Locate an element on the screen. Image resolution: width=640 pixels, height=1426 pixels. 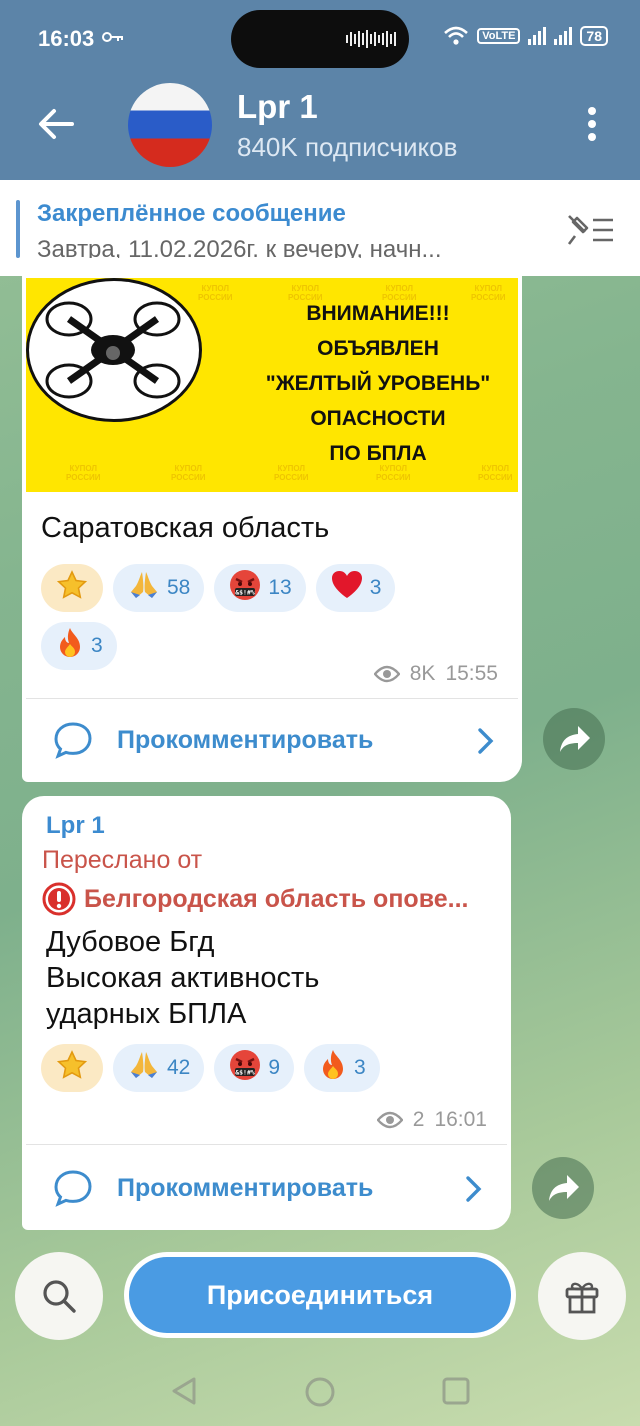
reaction-pray: 58 is located at coordinates (159, 588).